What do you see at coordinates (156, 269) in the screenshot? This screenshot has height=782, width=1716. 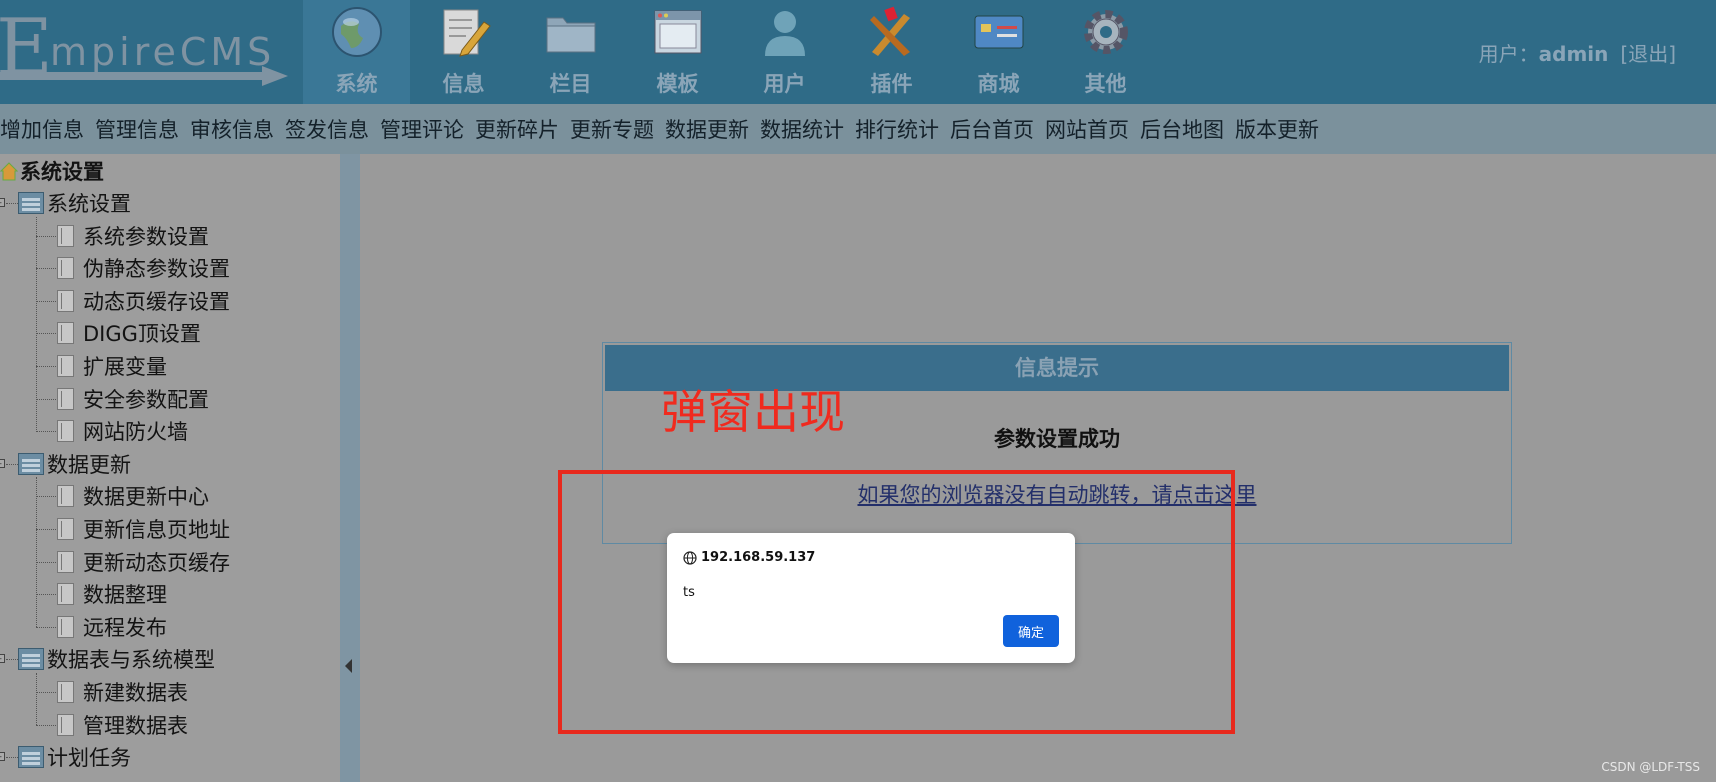 I see `sidebar-item-label: 伪静态参数设置` at bounding box center [156, 269].